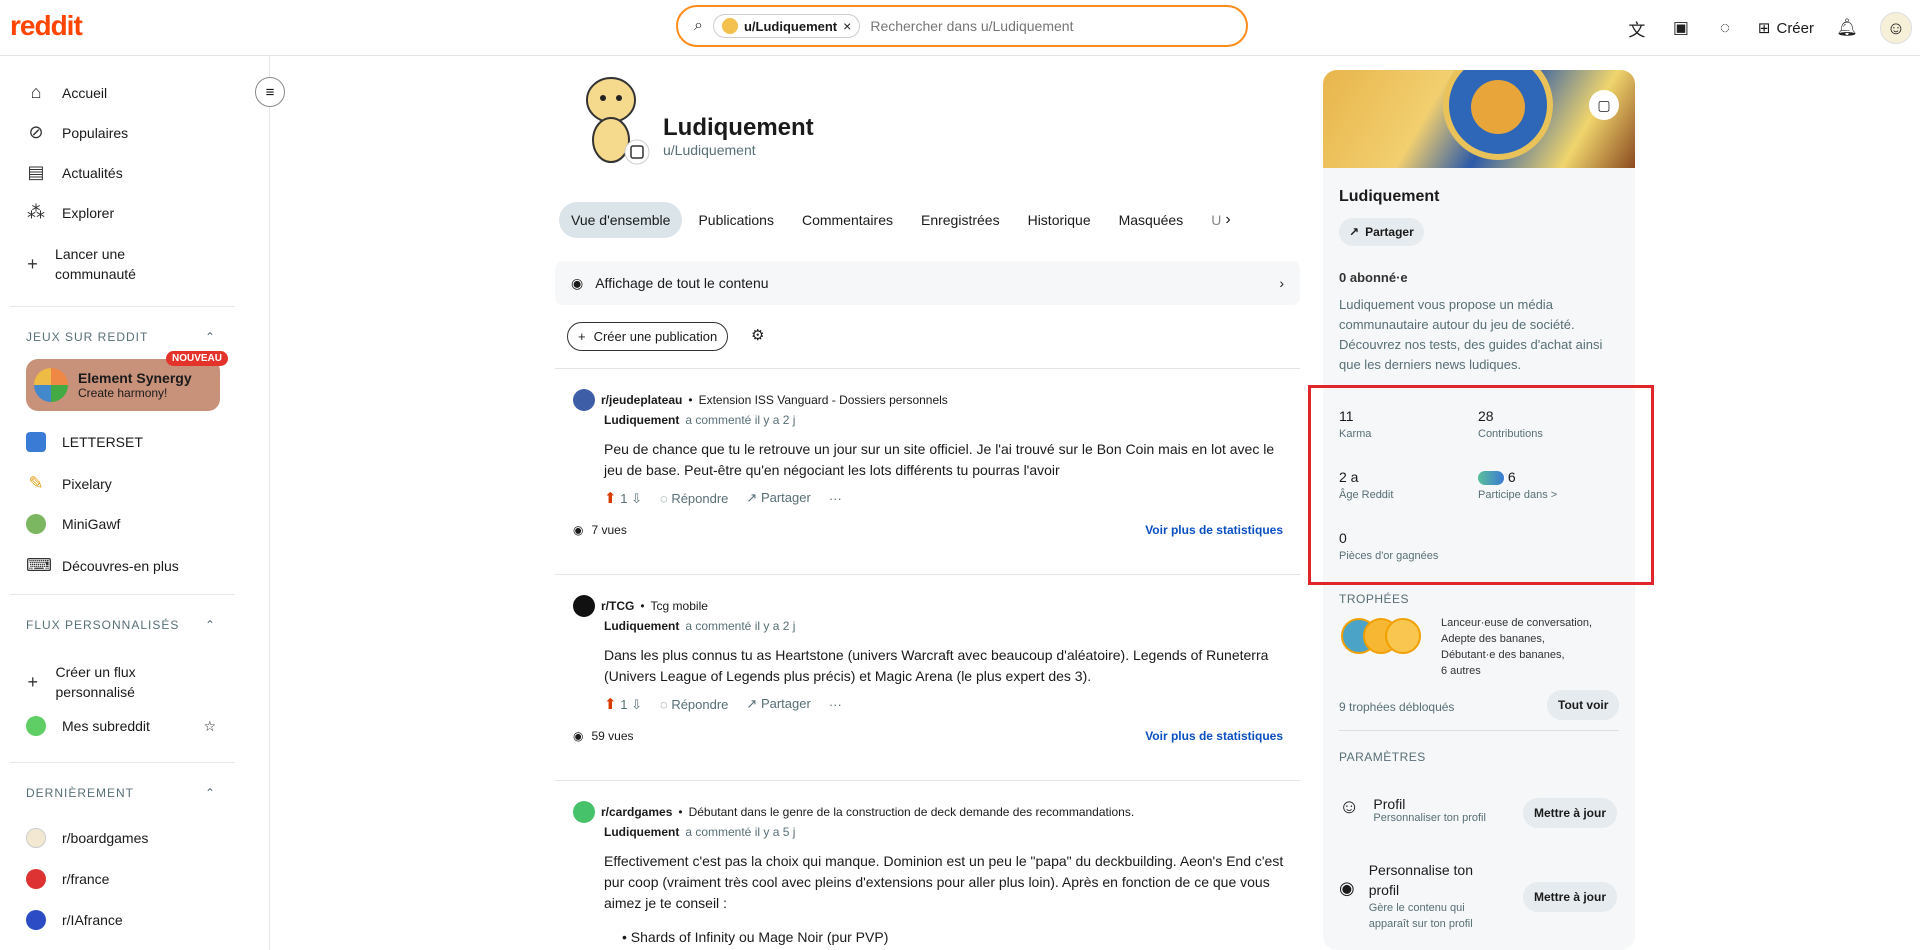  What do you see at coordinates (847, 220) in the screenshot?
I see `tab-comments: Commentaires` at bounding box center [847, 220].